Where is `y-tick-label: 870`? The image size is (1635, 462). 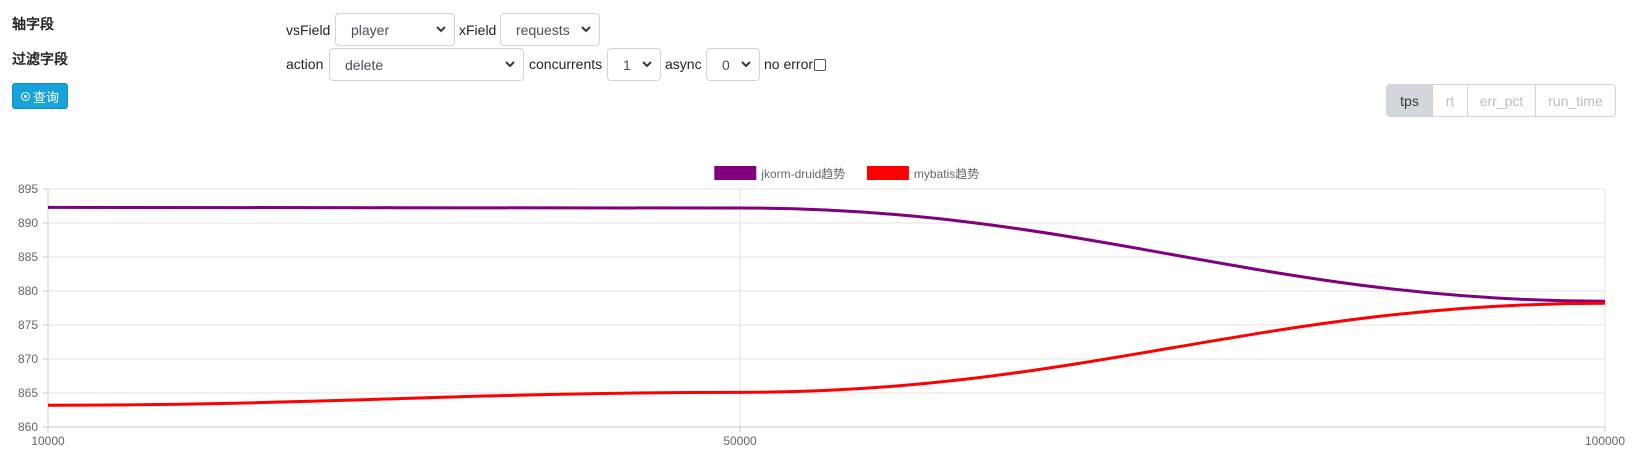 y-tick-label: 870 is located at coordinates (28, 359).